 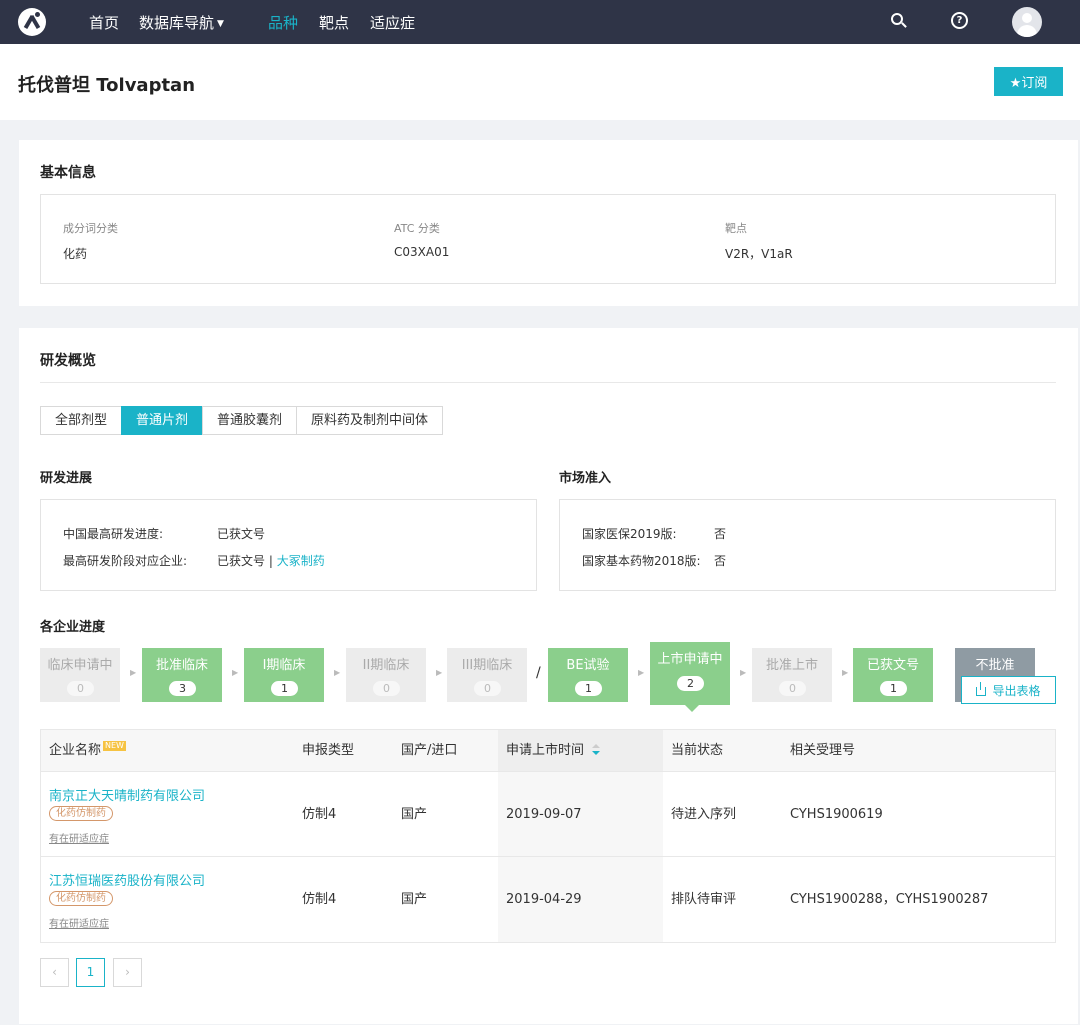 I want to click on target-value: V2R，V1aR, so click(x=759, y=254).